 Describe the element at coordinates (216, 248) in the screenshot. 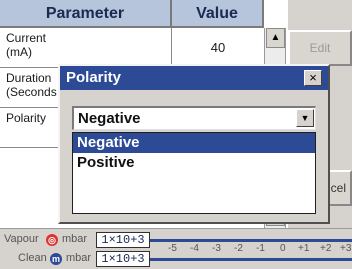

I see `scale-tick: -3` at that location.